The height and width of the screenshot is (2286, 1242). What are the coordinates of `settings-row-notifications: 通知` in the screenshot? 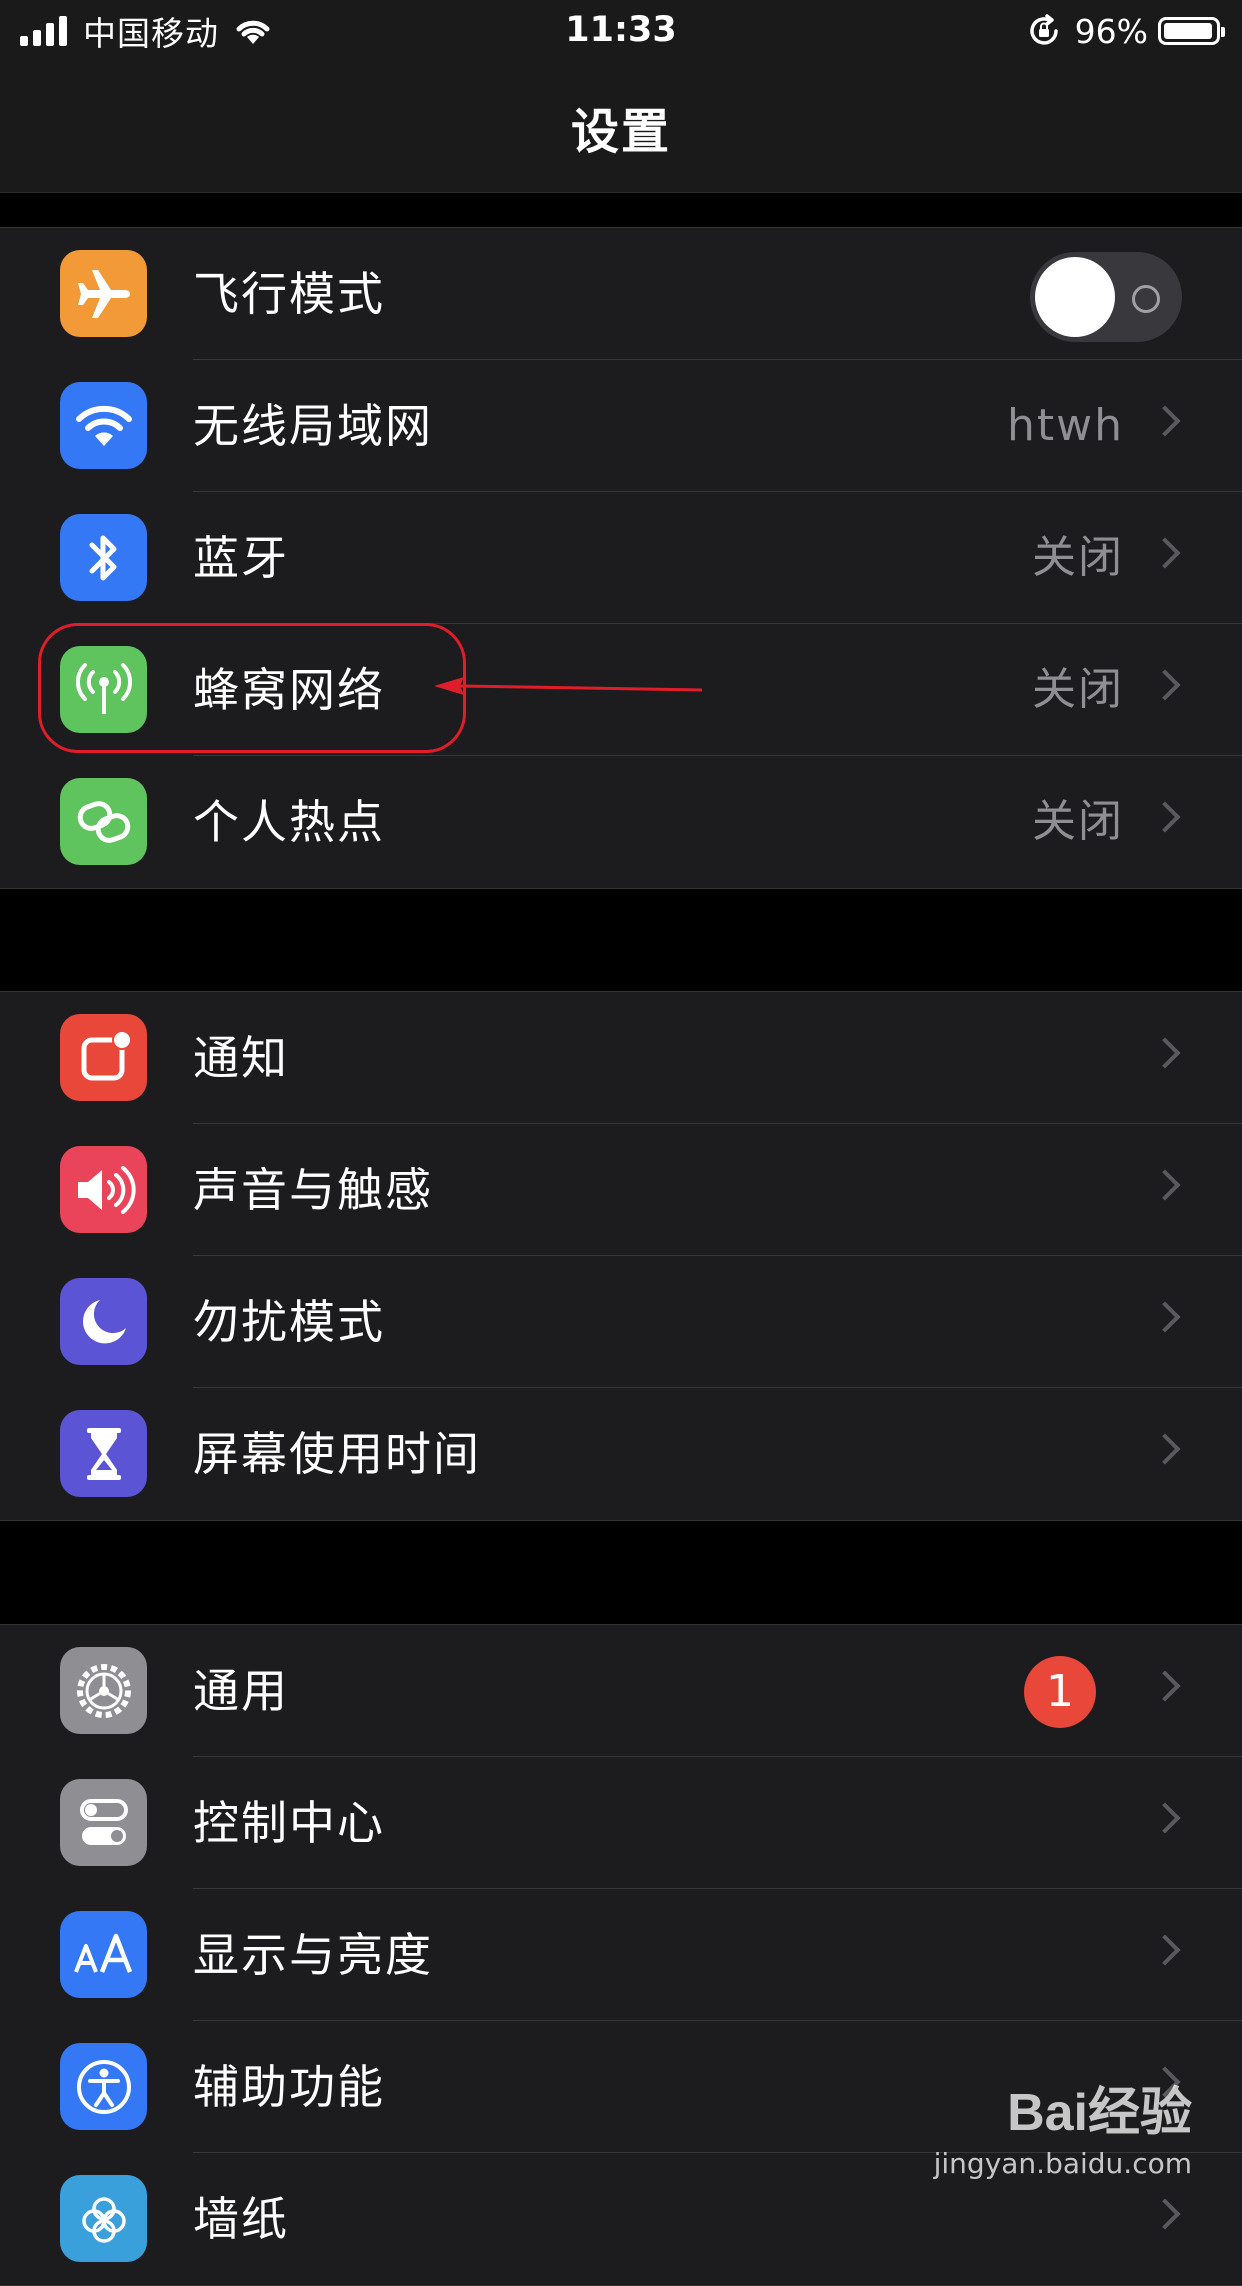 It's located at (621, 1058).